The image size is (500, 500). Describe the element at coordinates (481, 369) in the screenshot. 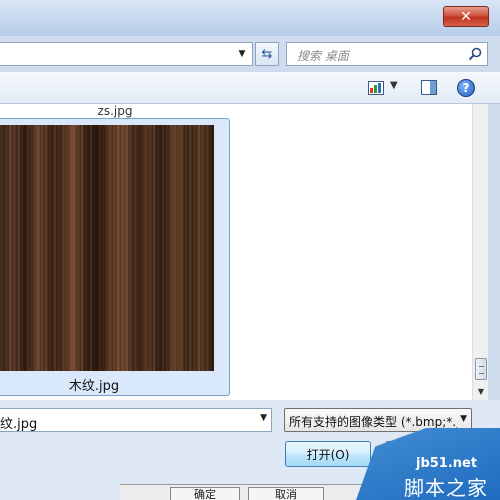

I see `scroll-thumb` at that location.